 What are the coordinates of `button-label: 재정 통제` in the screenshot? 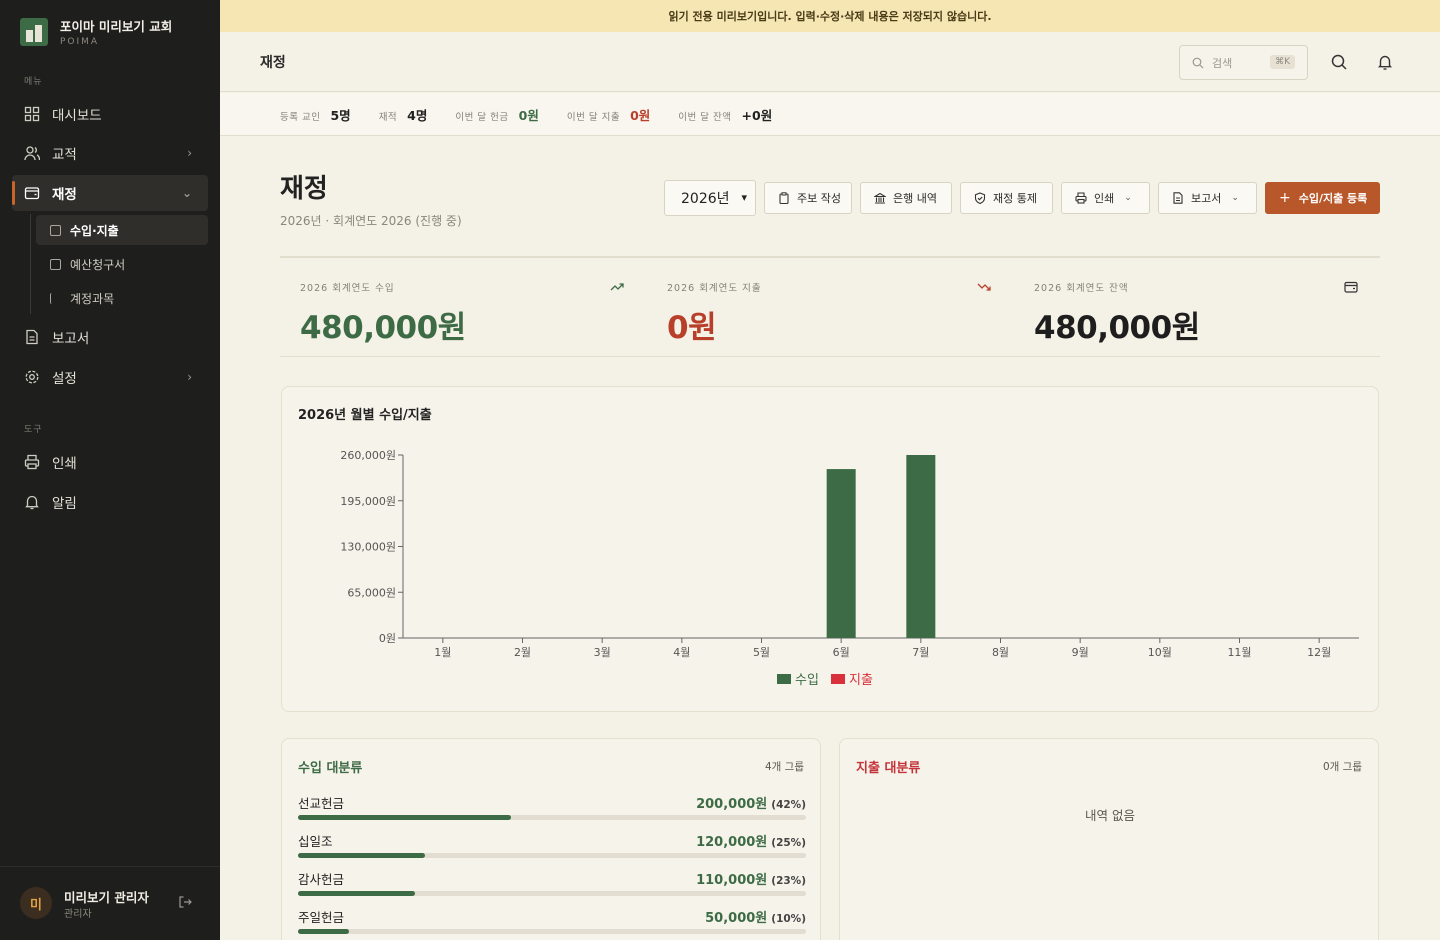 It's located at (1015, 198).